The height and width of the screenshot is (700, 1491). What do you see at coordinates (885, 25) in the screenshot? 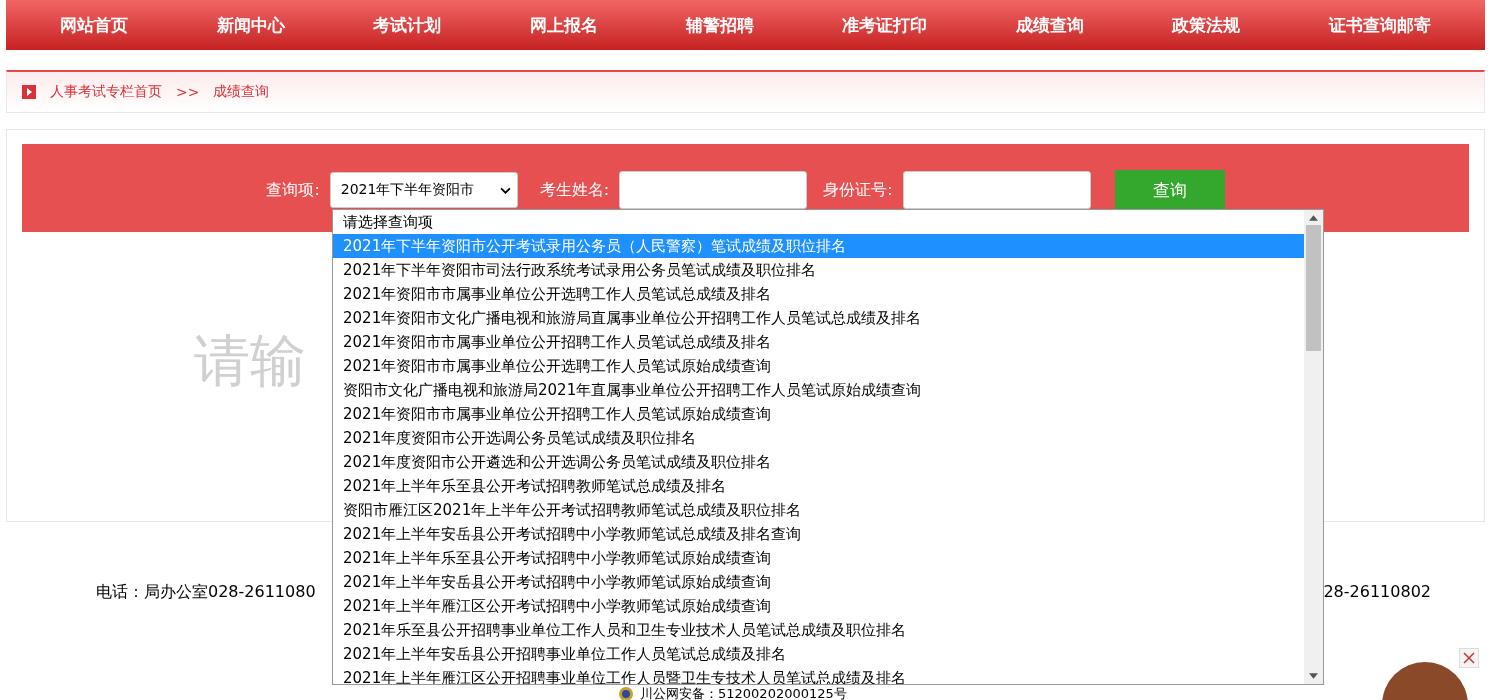
I see `nav-link: 准考证打印` at bounding box center [885, 25].